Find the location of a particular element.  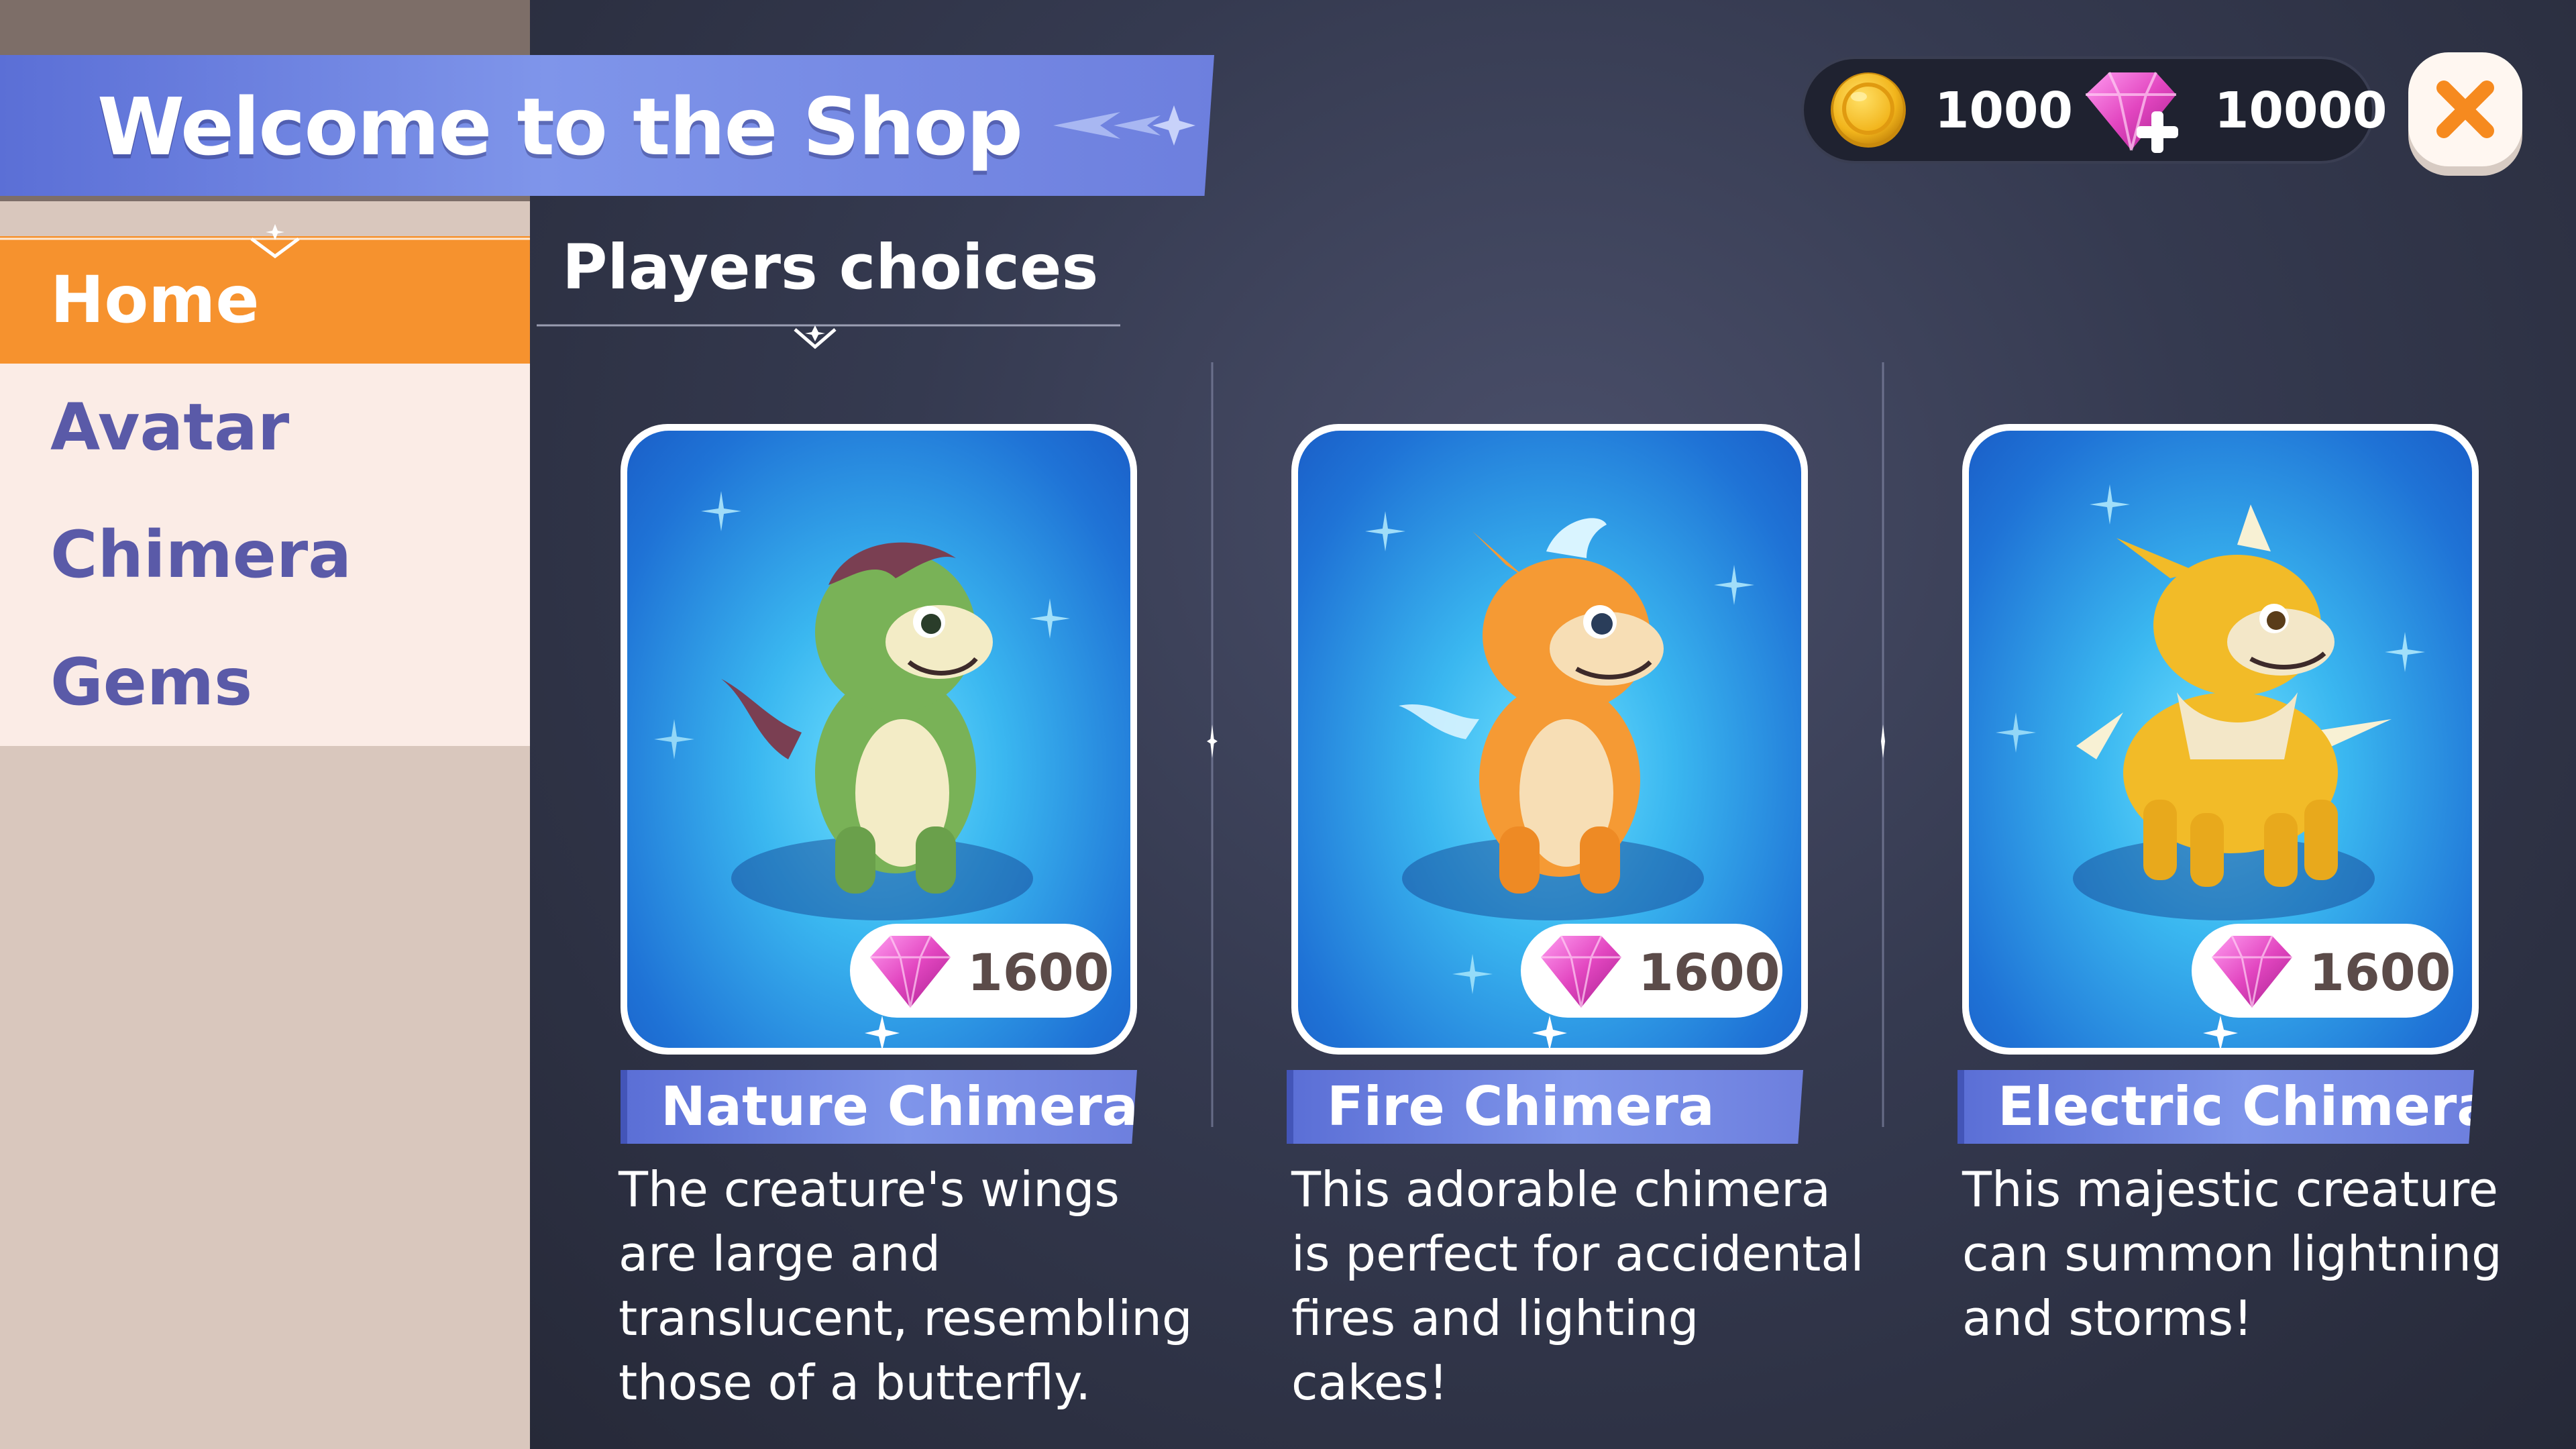

coin-balance: 1000 is located at coordinates (2004, 111).